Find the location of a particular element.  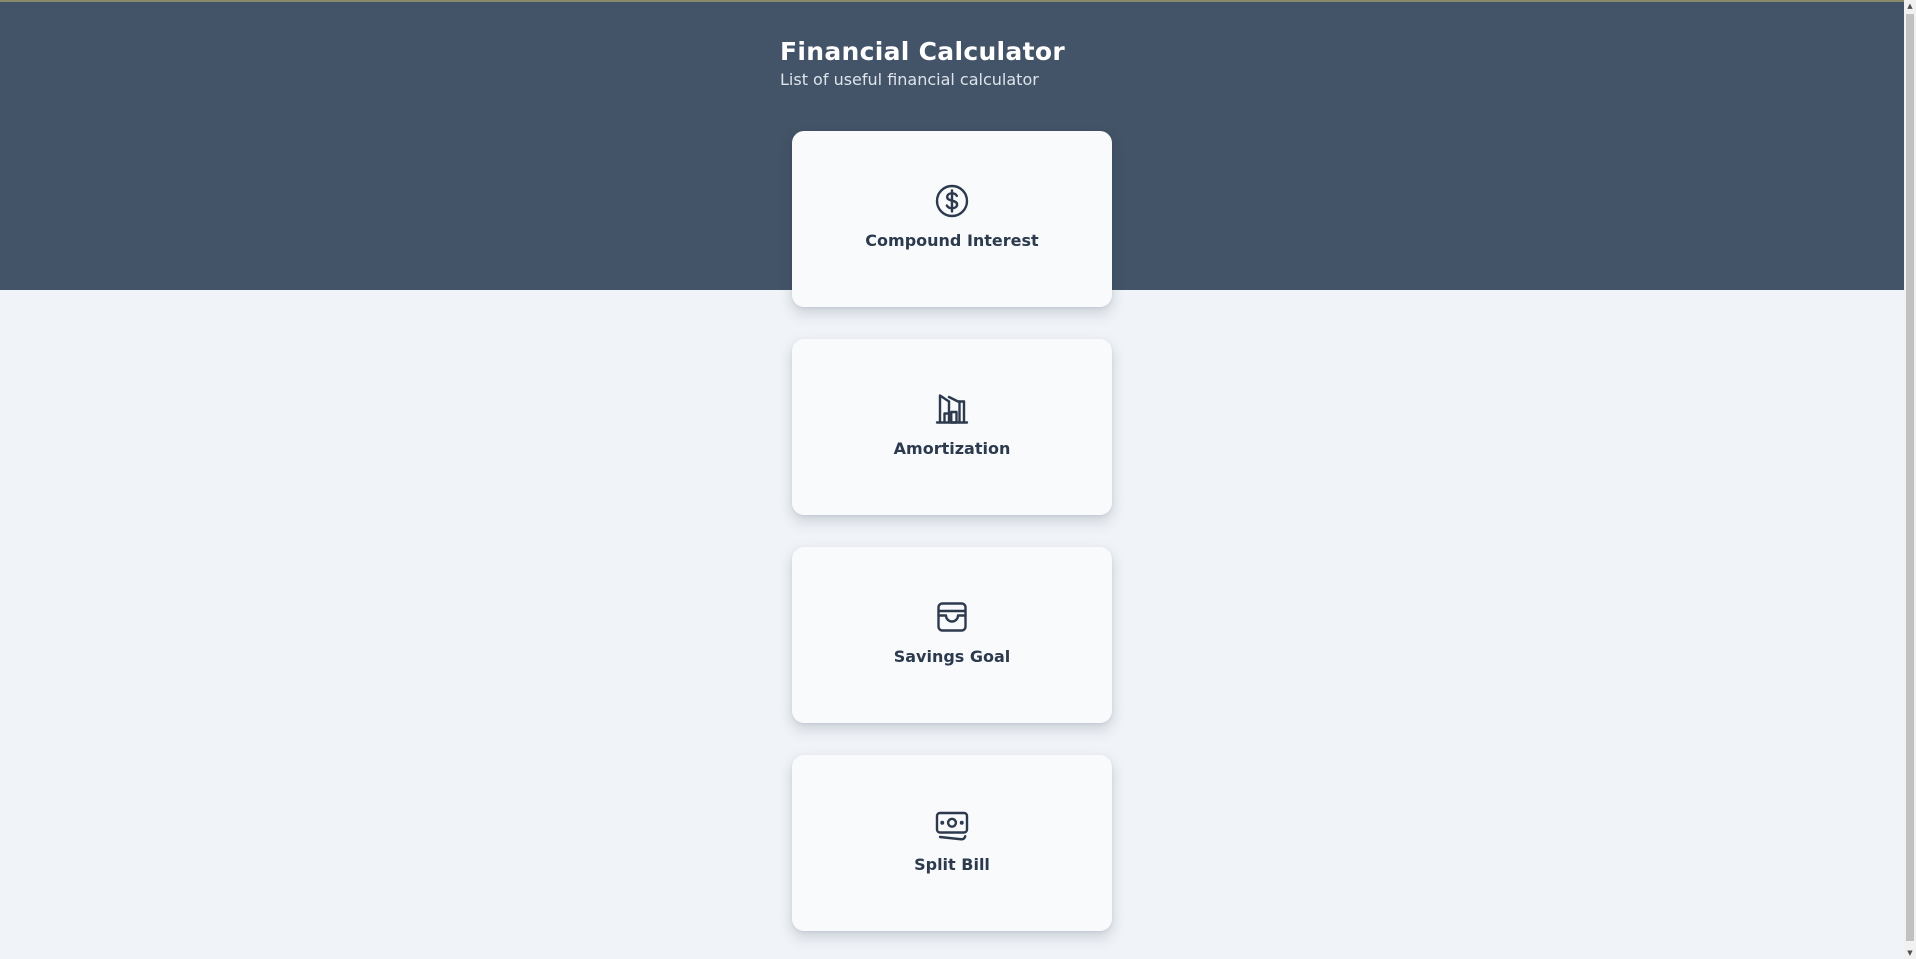

card-label: Split Bill is located at coordinates (952, 864).